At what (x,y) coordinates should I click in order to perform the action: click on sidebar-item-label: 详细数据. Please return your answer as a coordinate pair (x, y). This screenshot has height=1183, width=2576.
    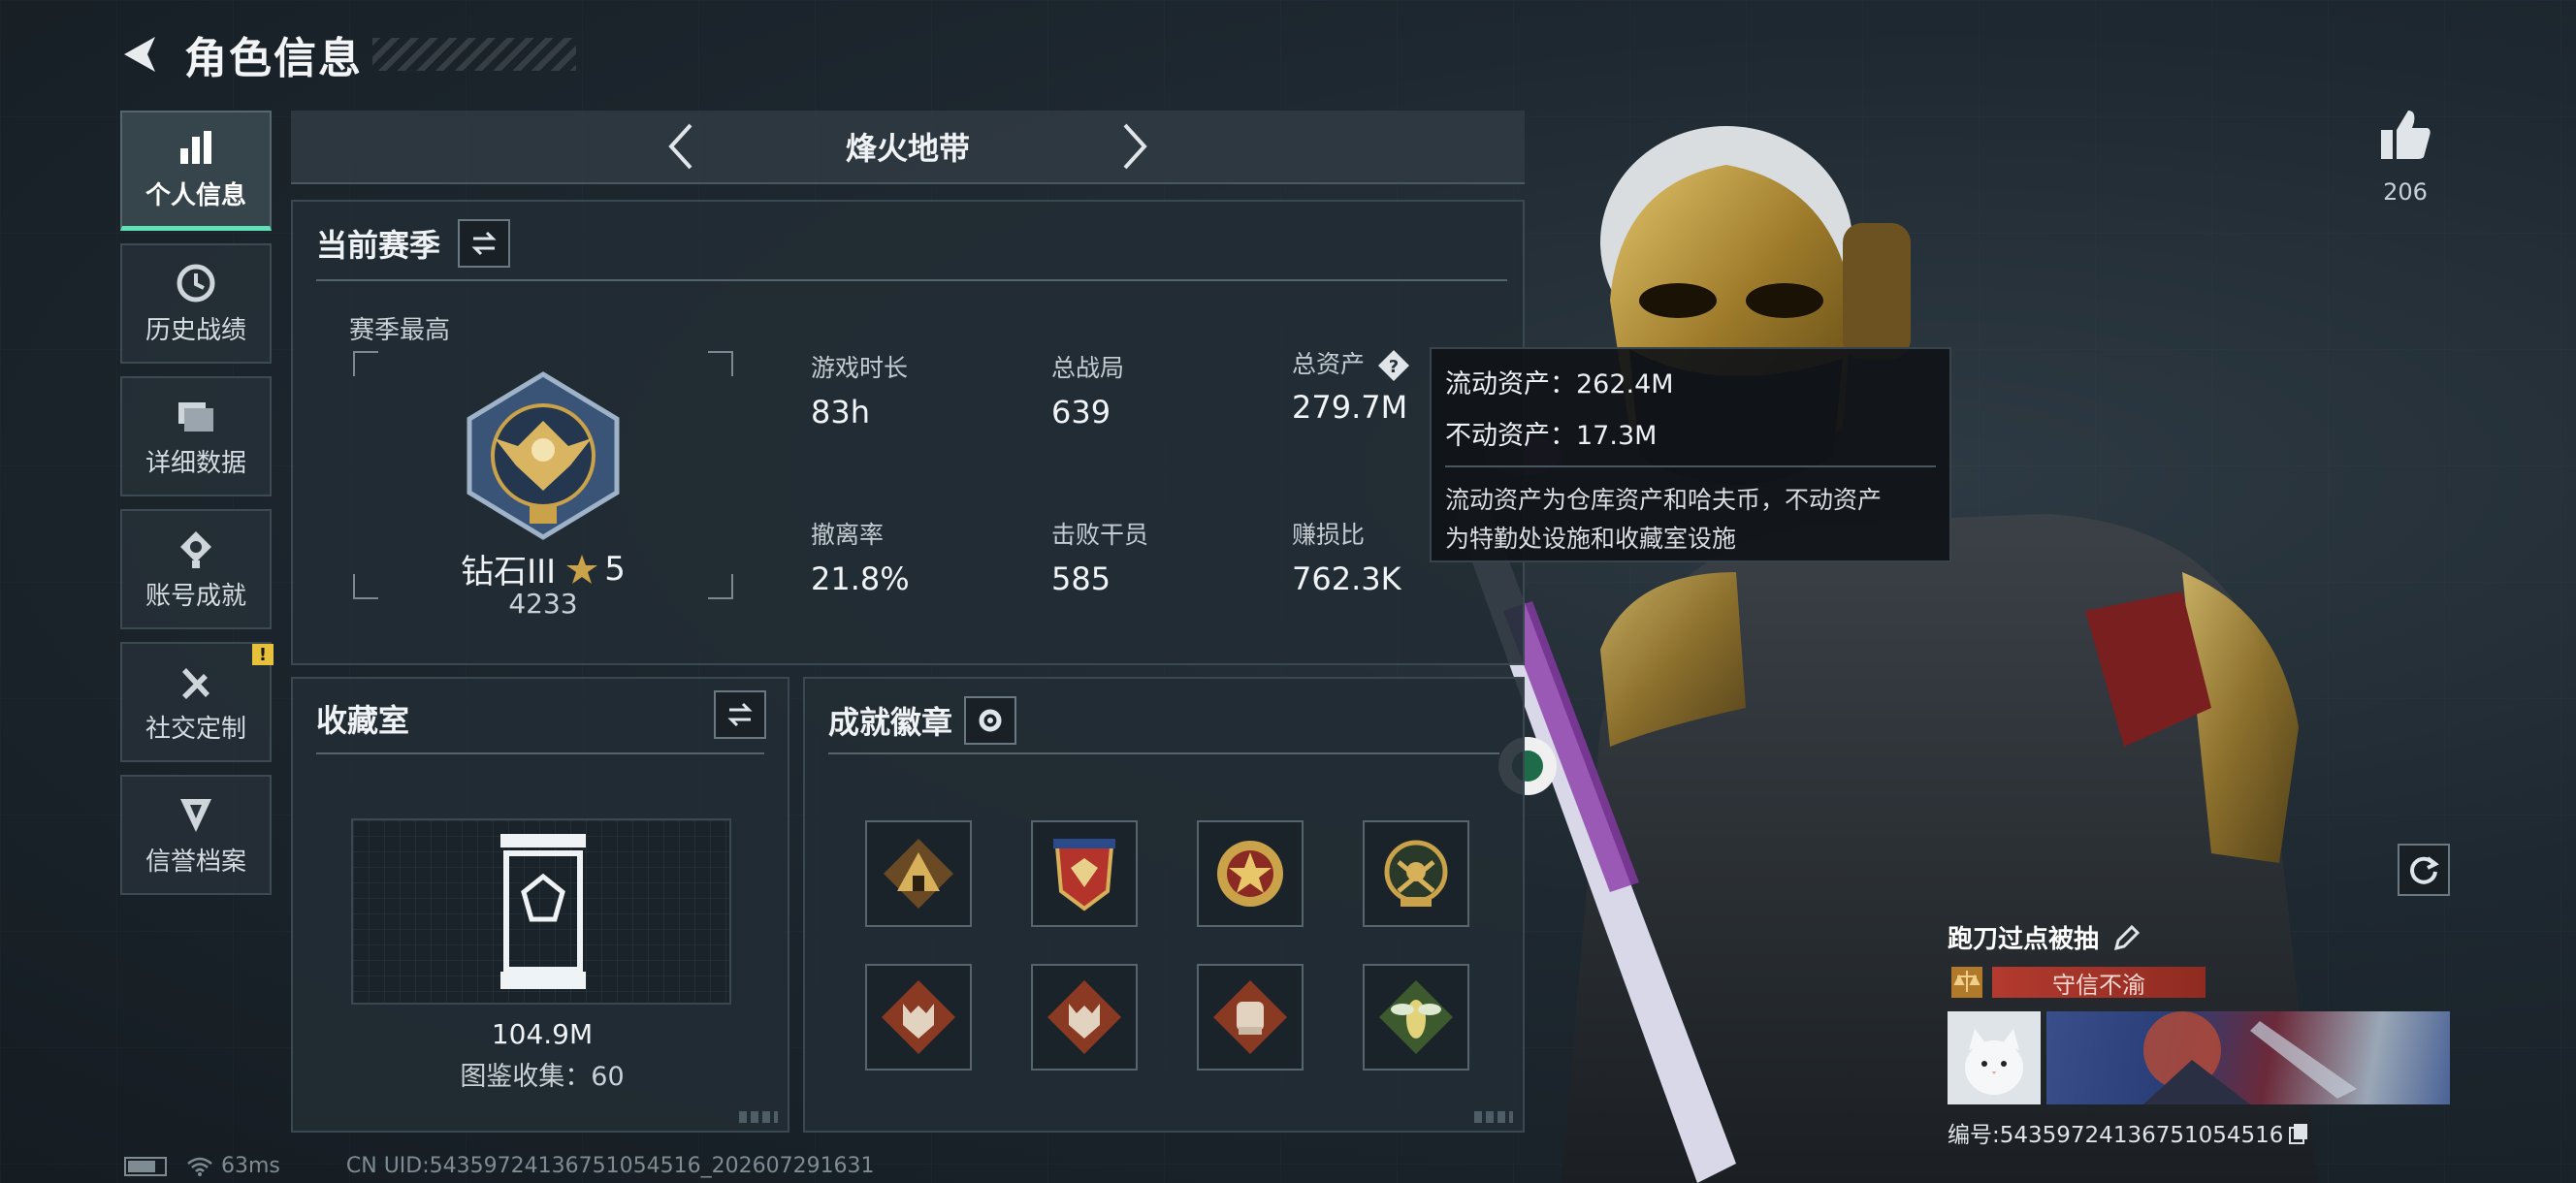
    Looking at the image, I should click on (195, 463).